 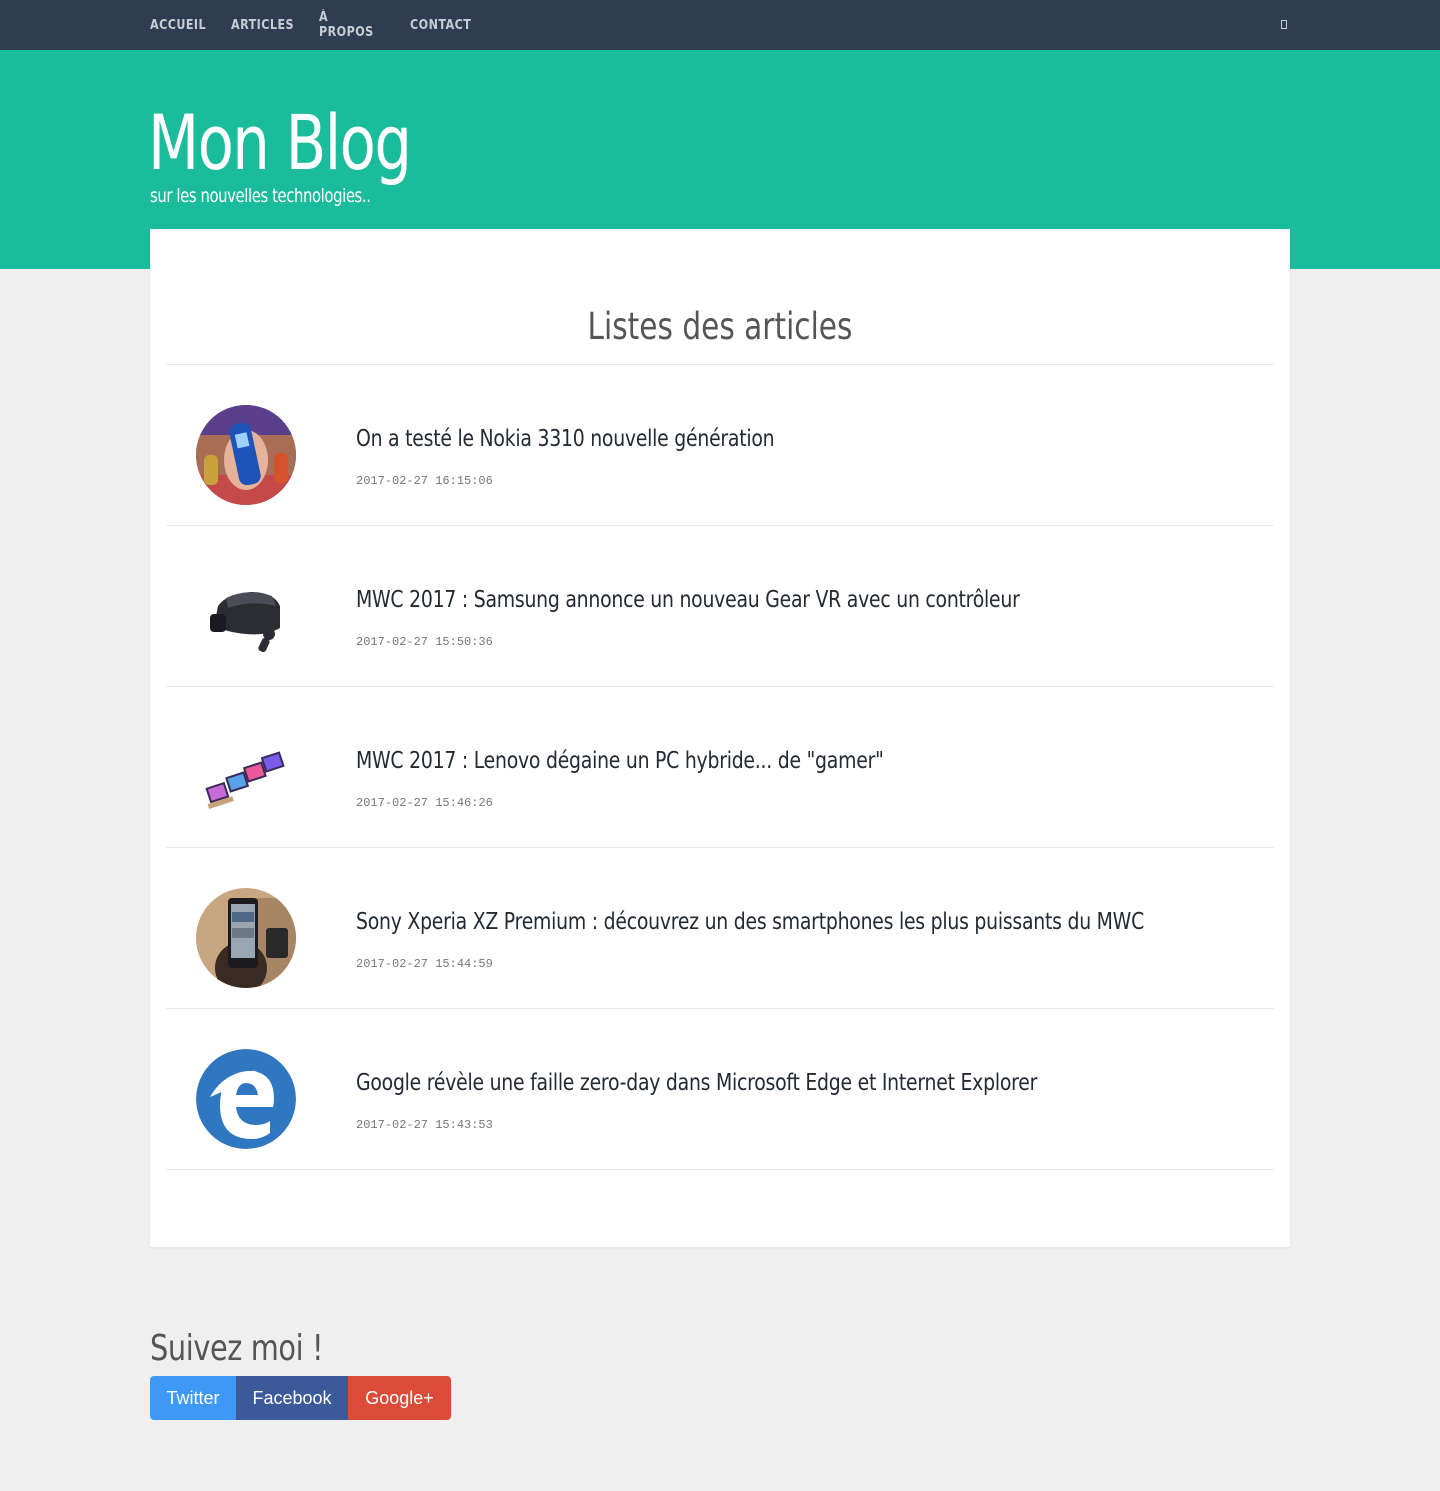 What do you see at coordinates (246, 455) in the screenshot?
I see `nokia-3310-thumbnail` at bounding box center [246, 455].